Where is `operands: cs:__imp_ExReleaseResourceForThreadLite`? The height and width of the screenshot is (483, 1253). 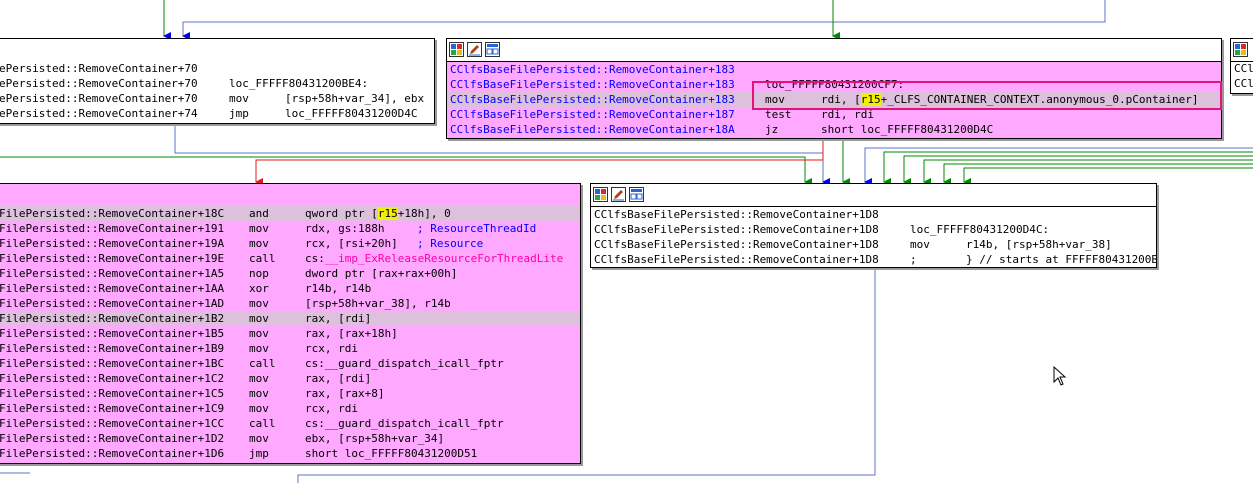 operands: cs:__imp_ExReleaseResourceForThreadLite is located at coordinates (434, 258).